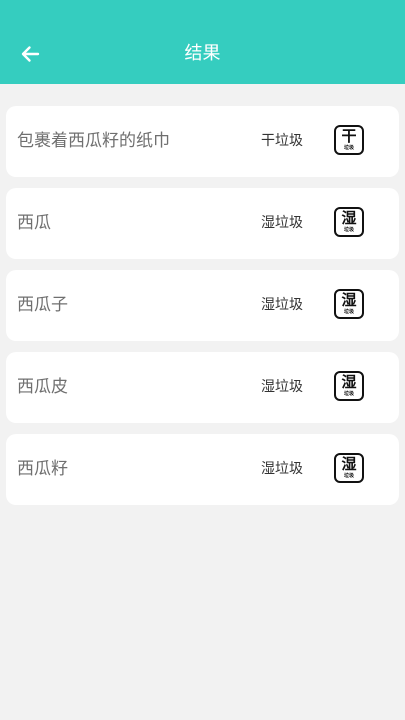 The height and width of the screenshot is (720, 405). I want to click on item-name: 西瓜籽, so click(42, 469).